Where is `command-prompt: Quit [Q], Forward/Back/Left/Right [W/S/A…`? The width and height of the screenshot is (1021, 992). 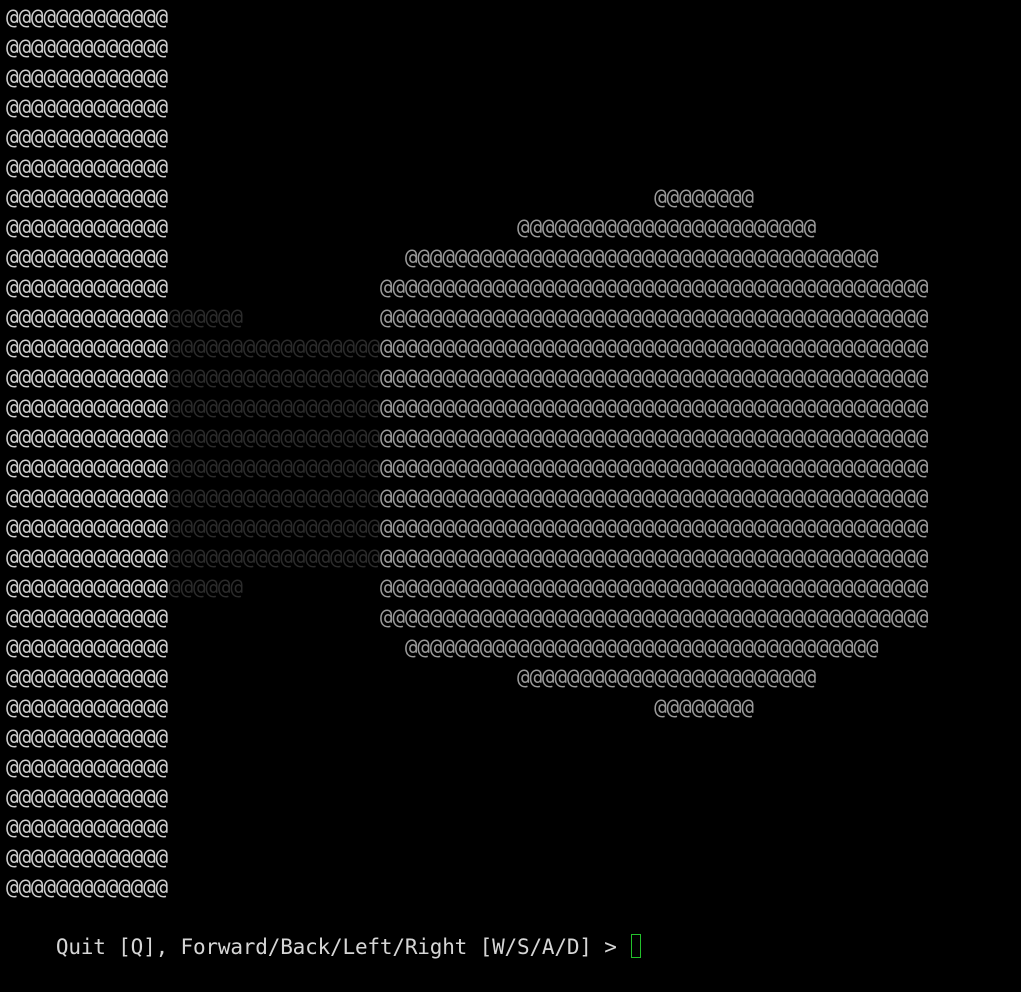 command-prompt: Quit [Q], Forward/Back/Left/Right [W/S/A… is located at coordinates (324, 930).